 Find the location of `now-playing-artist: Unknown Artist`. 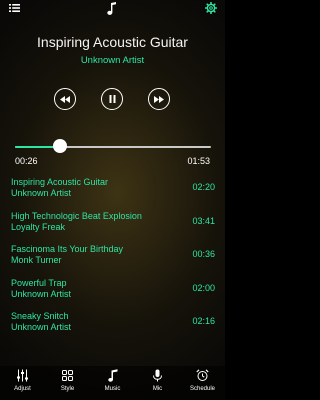

now-playing-artist: Unknown Artist is located at coordinates (112, 60).